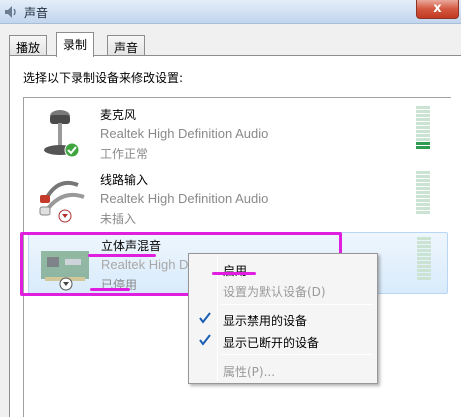 Image resolution: width=461 pixels, height=417 pixels. Describe the element at coordinates (283, 341) in the screenshot. I see `menu-item-show-disconnected: 显示已断开的设备` at that location.